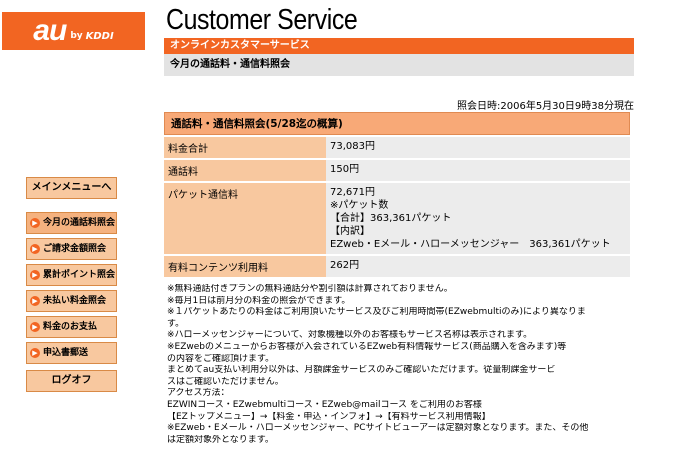 The width and height of the screenshot is (679, 473). I want to click on note-line: は定額対象外となります。, so click(220, 439).